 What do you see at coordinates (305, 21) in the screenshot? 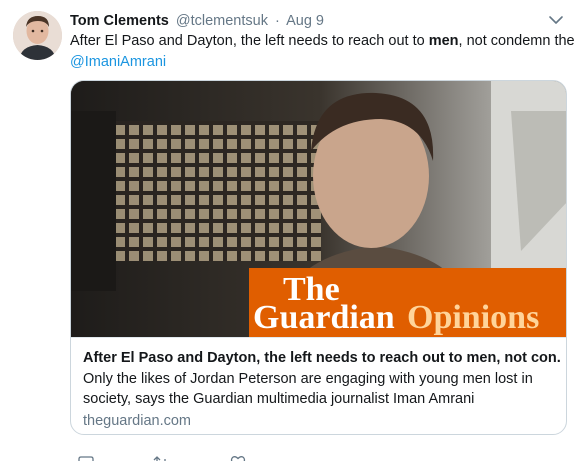
I see `tweet-date: Aug 9` at bounding box center [305, 21].